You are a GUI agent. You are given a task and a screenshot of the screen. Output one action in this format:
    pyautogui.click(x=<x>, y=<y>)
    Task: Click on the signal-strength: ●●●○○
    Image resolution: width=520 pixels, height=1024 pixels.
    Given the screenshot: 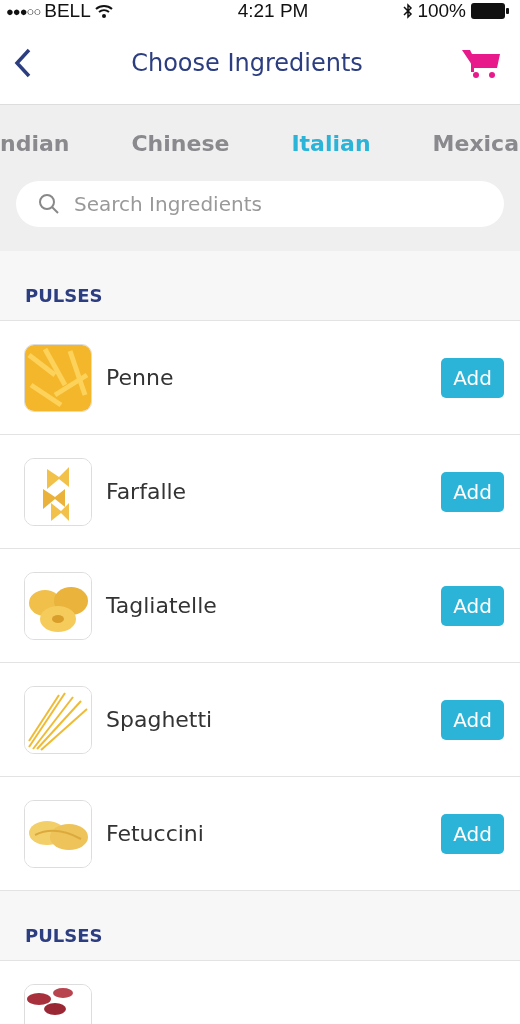 What is the action you would take?
    pyautogui.click(x=23, y=11)
    